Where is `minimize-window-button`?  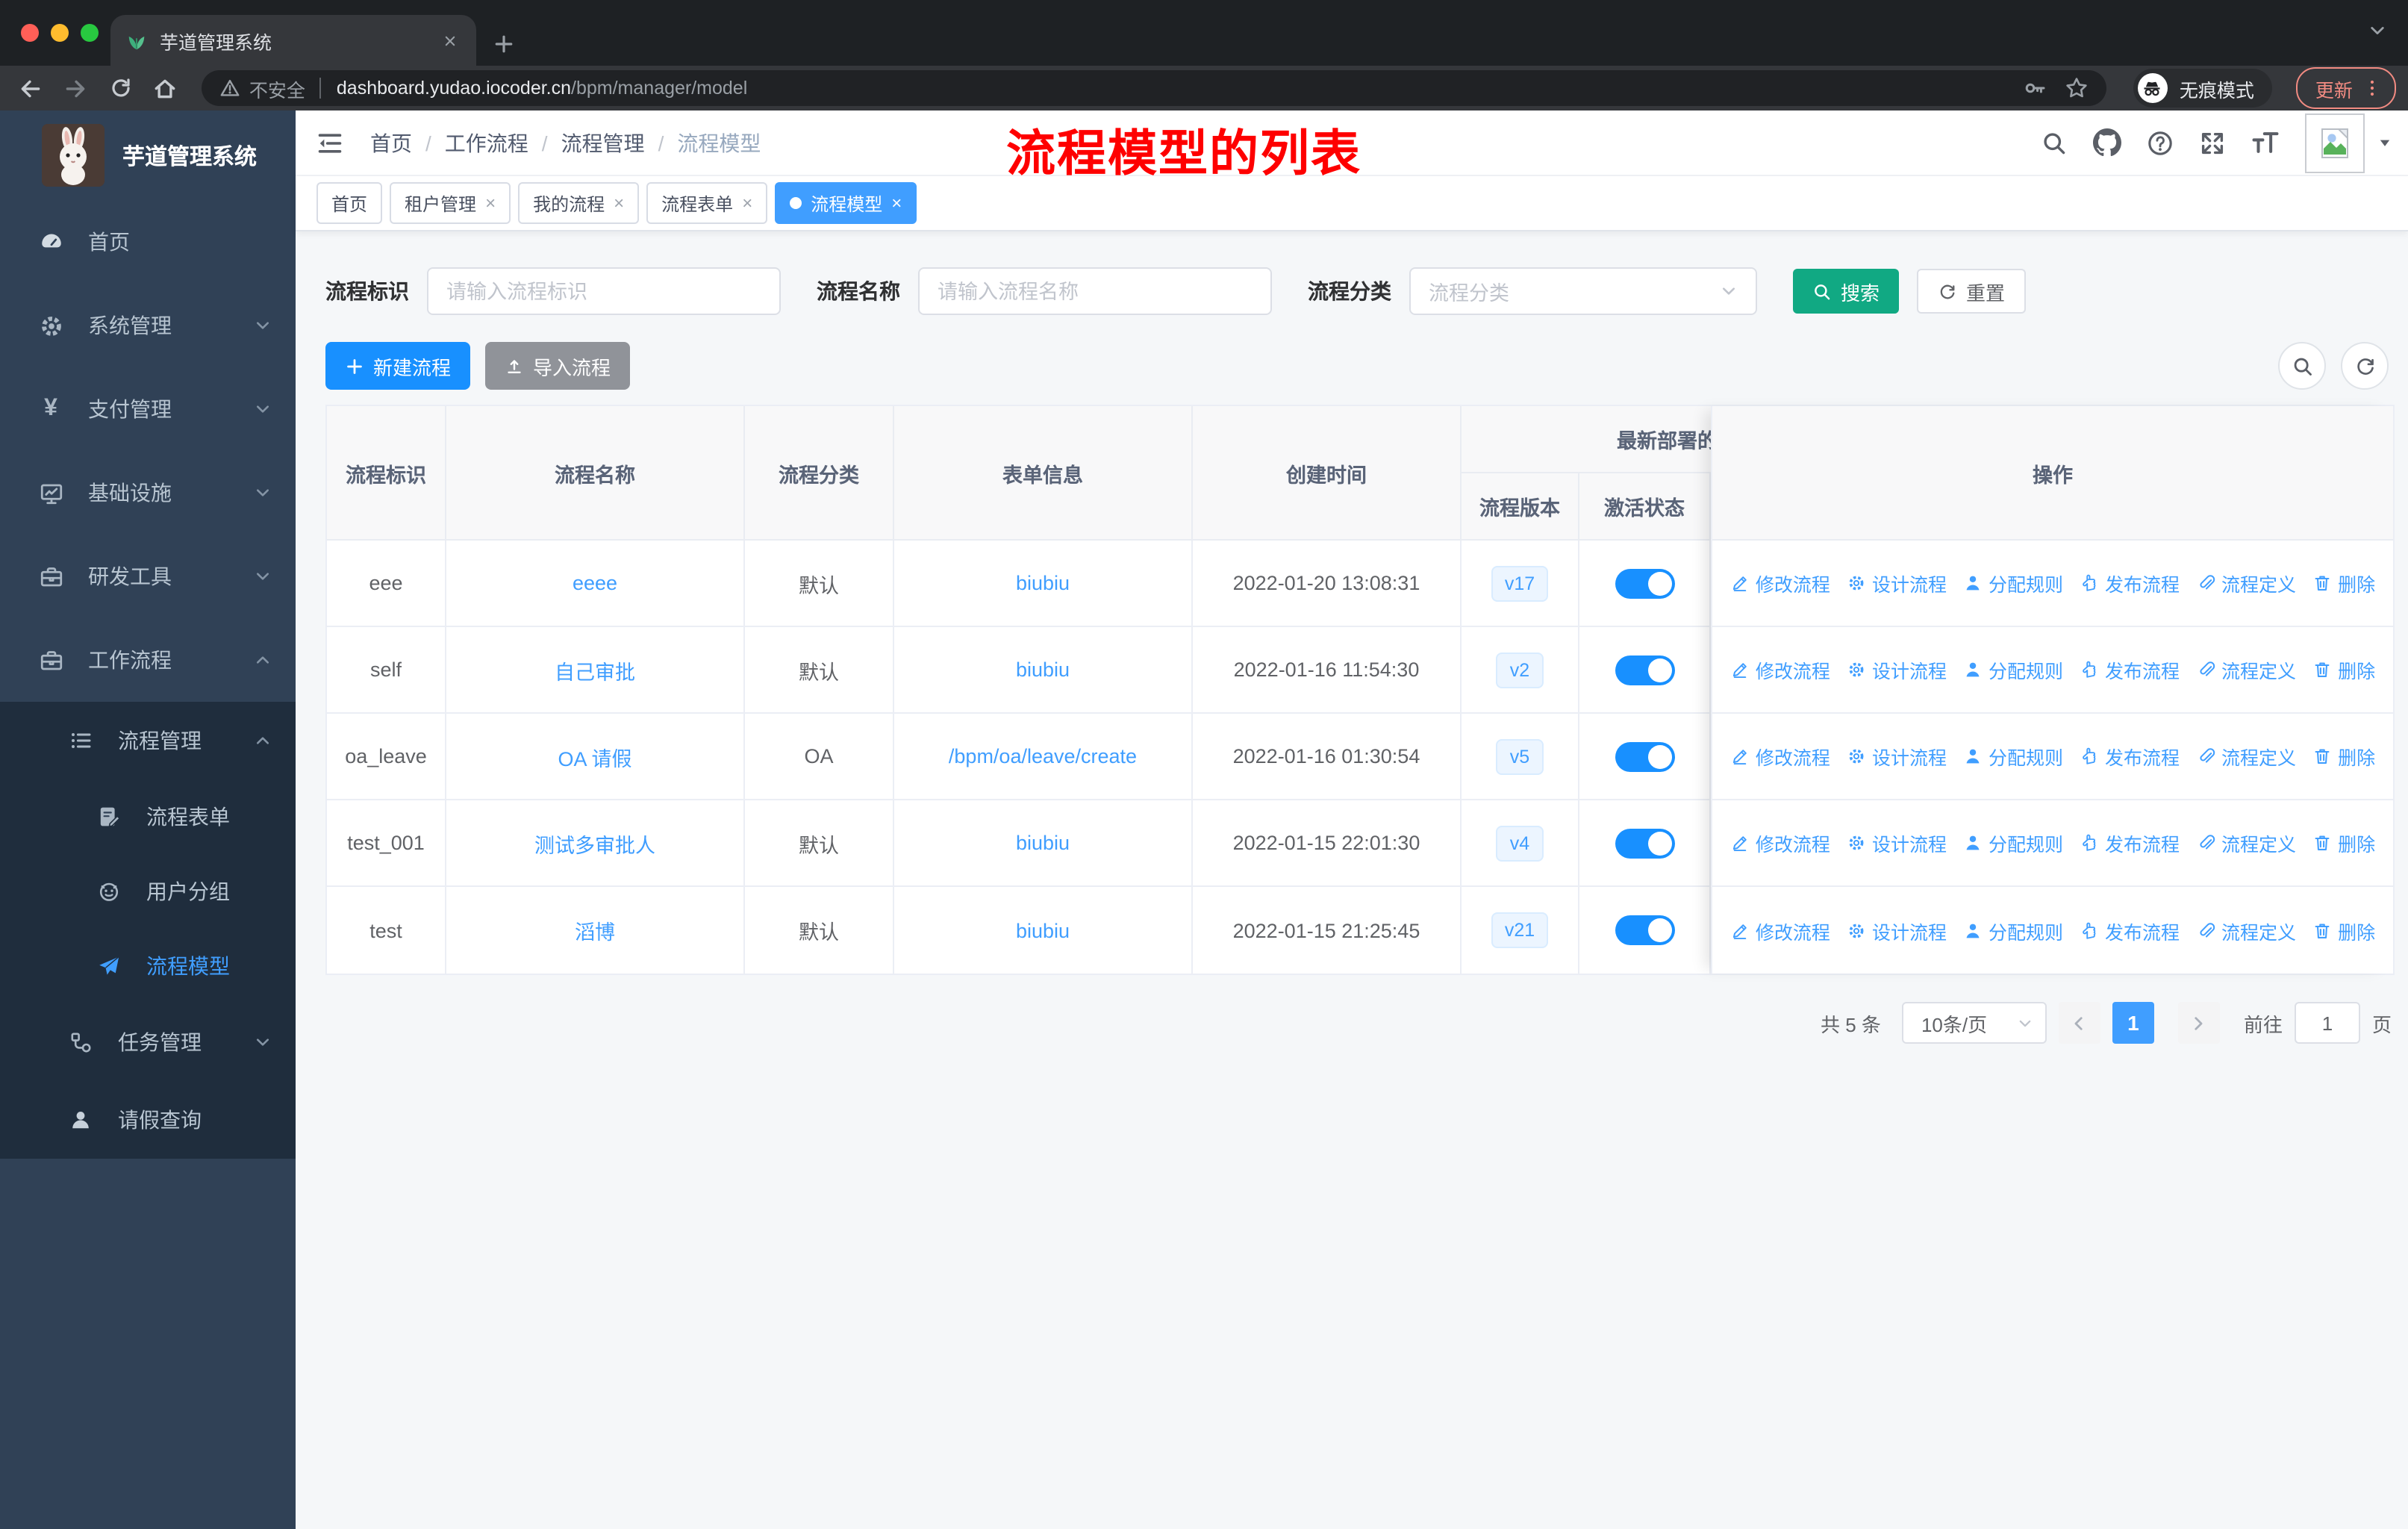
minimize-window-button is located at coordinates (60, 33).